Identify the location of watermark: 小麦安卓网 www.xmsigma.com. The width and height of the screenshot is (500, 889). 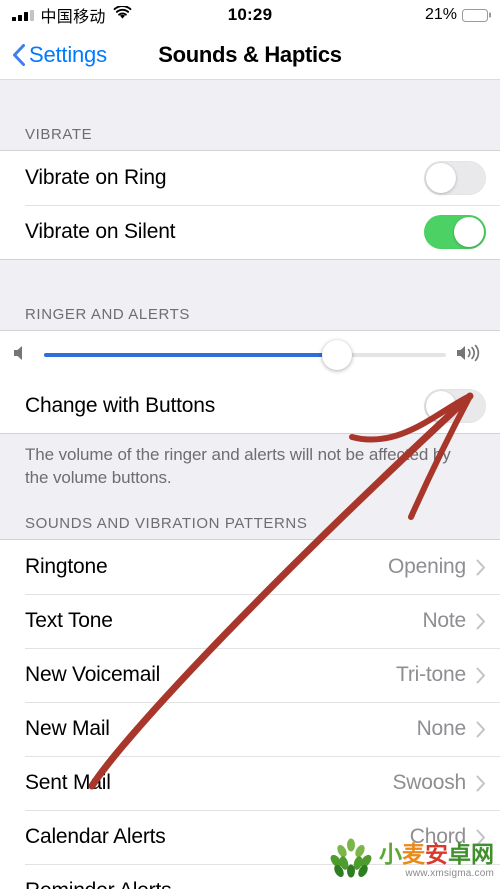
(411, 860).